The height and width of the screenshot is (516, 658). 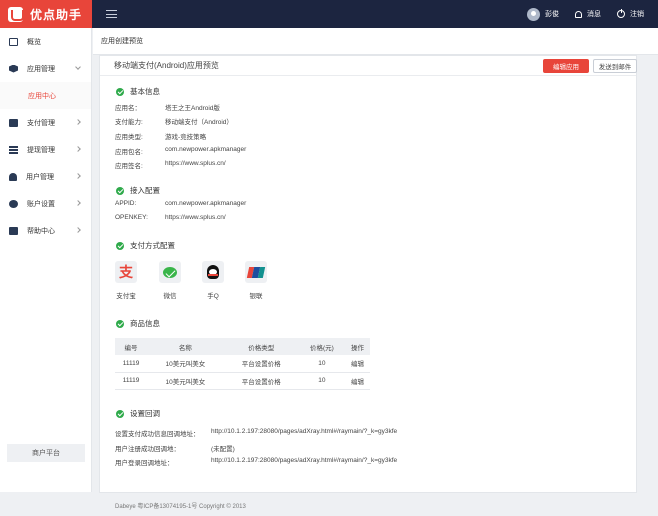 What do you see at coordinates (145, 413) in the screenshot?
I see `section-title: 设置回调` at bounding box center [145, 413].